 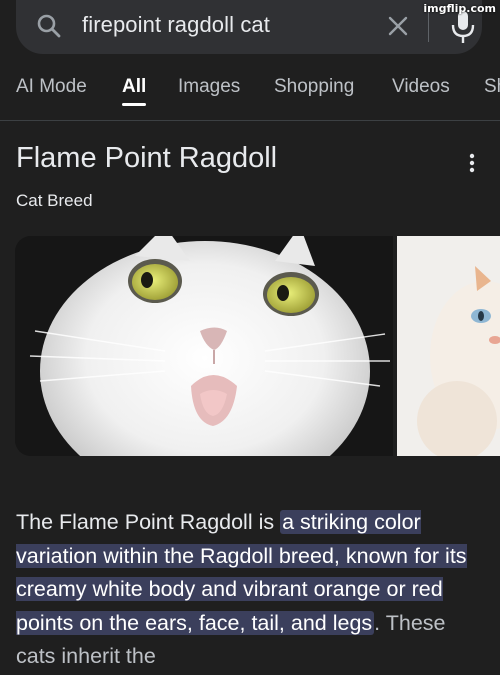 I want to click on search-bar: firepoint ragdoll cat, so click(x=249, y=27).